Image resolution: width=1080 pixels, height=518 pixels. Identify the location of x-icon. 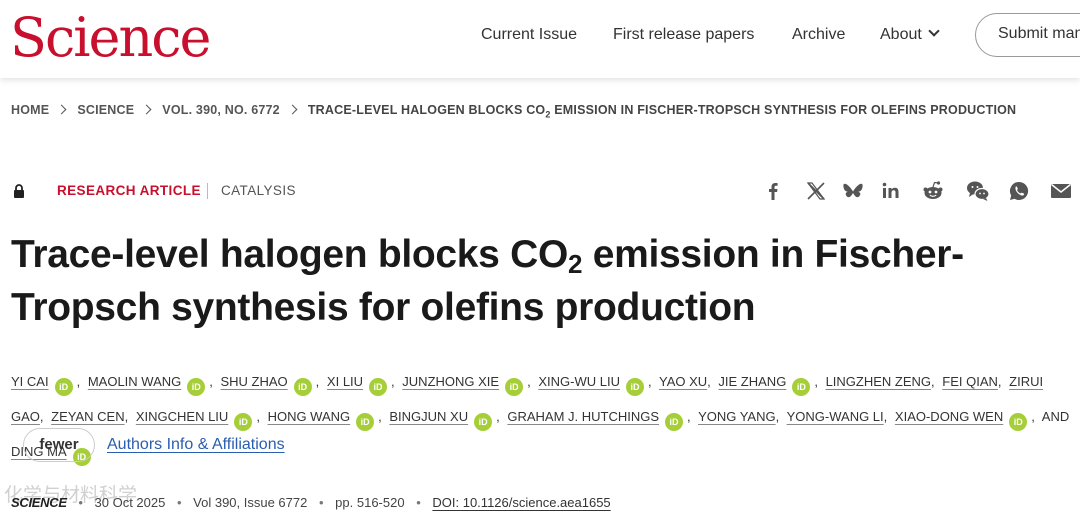
(816, 191).